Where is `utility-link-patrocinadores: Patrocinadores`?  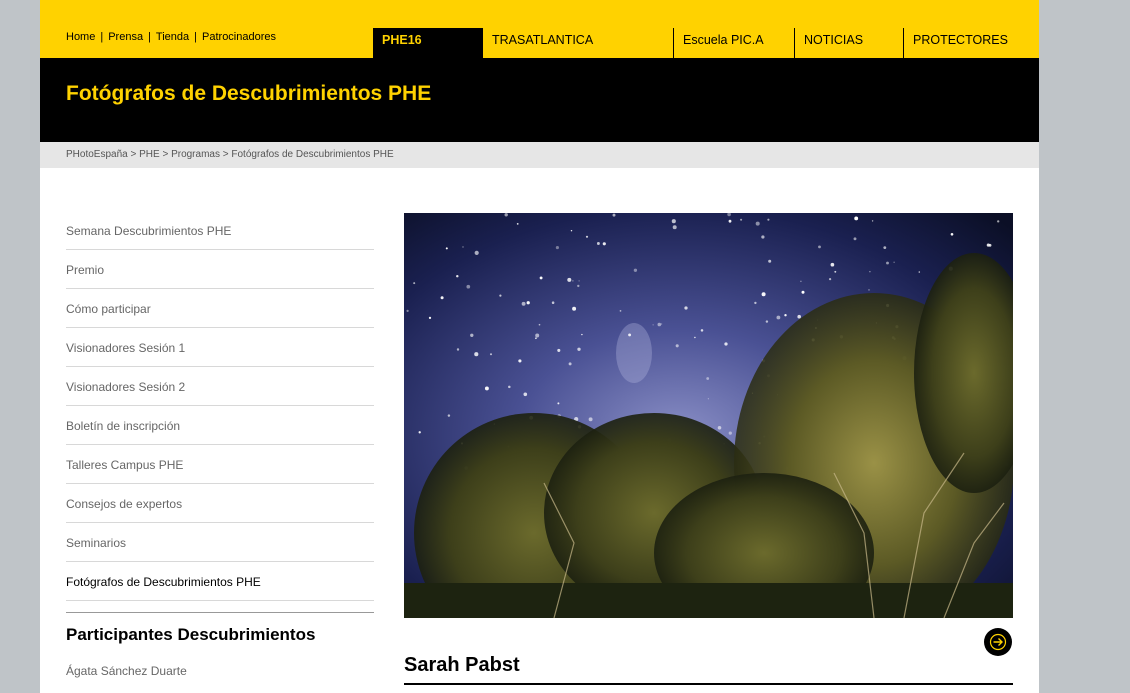
utility-link-patrocinadores: Patrocinadores is located at coordinates (239, 37).